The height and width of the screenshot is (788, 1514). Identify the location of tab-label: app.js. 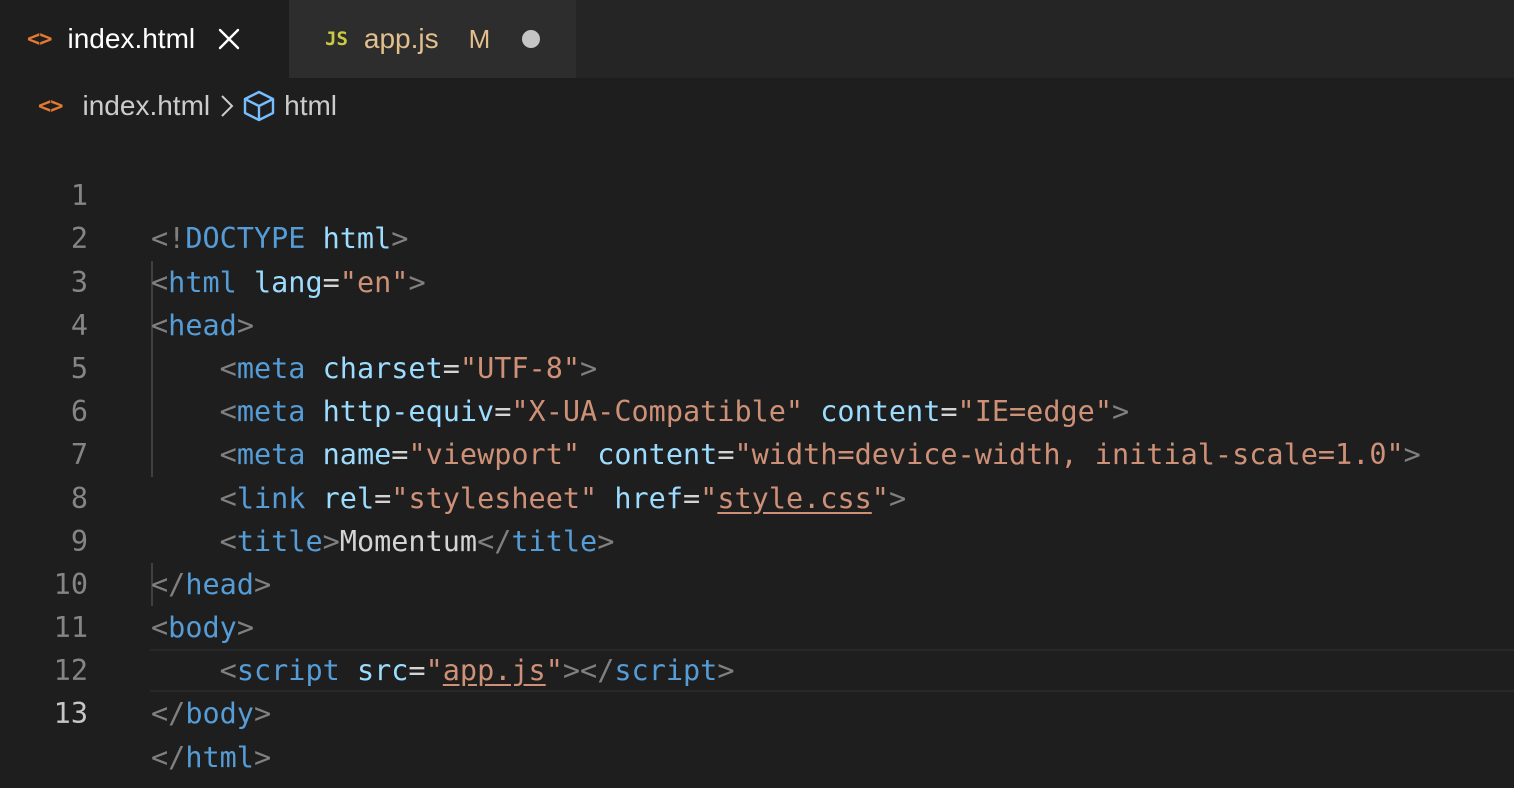
(401, 38).